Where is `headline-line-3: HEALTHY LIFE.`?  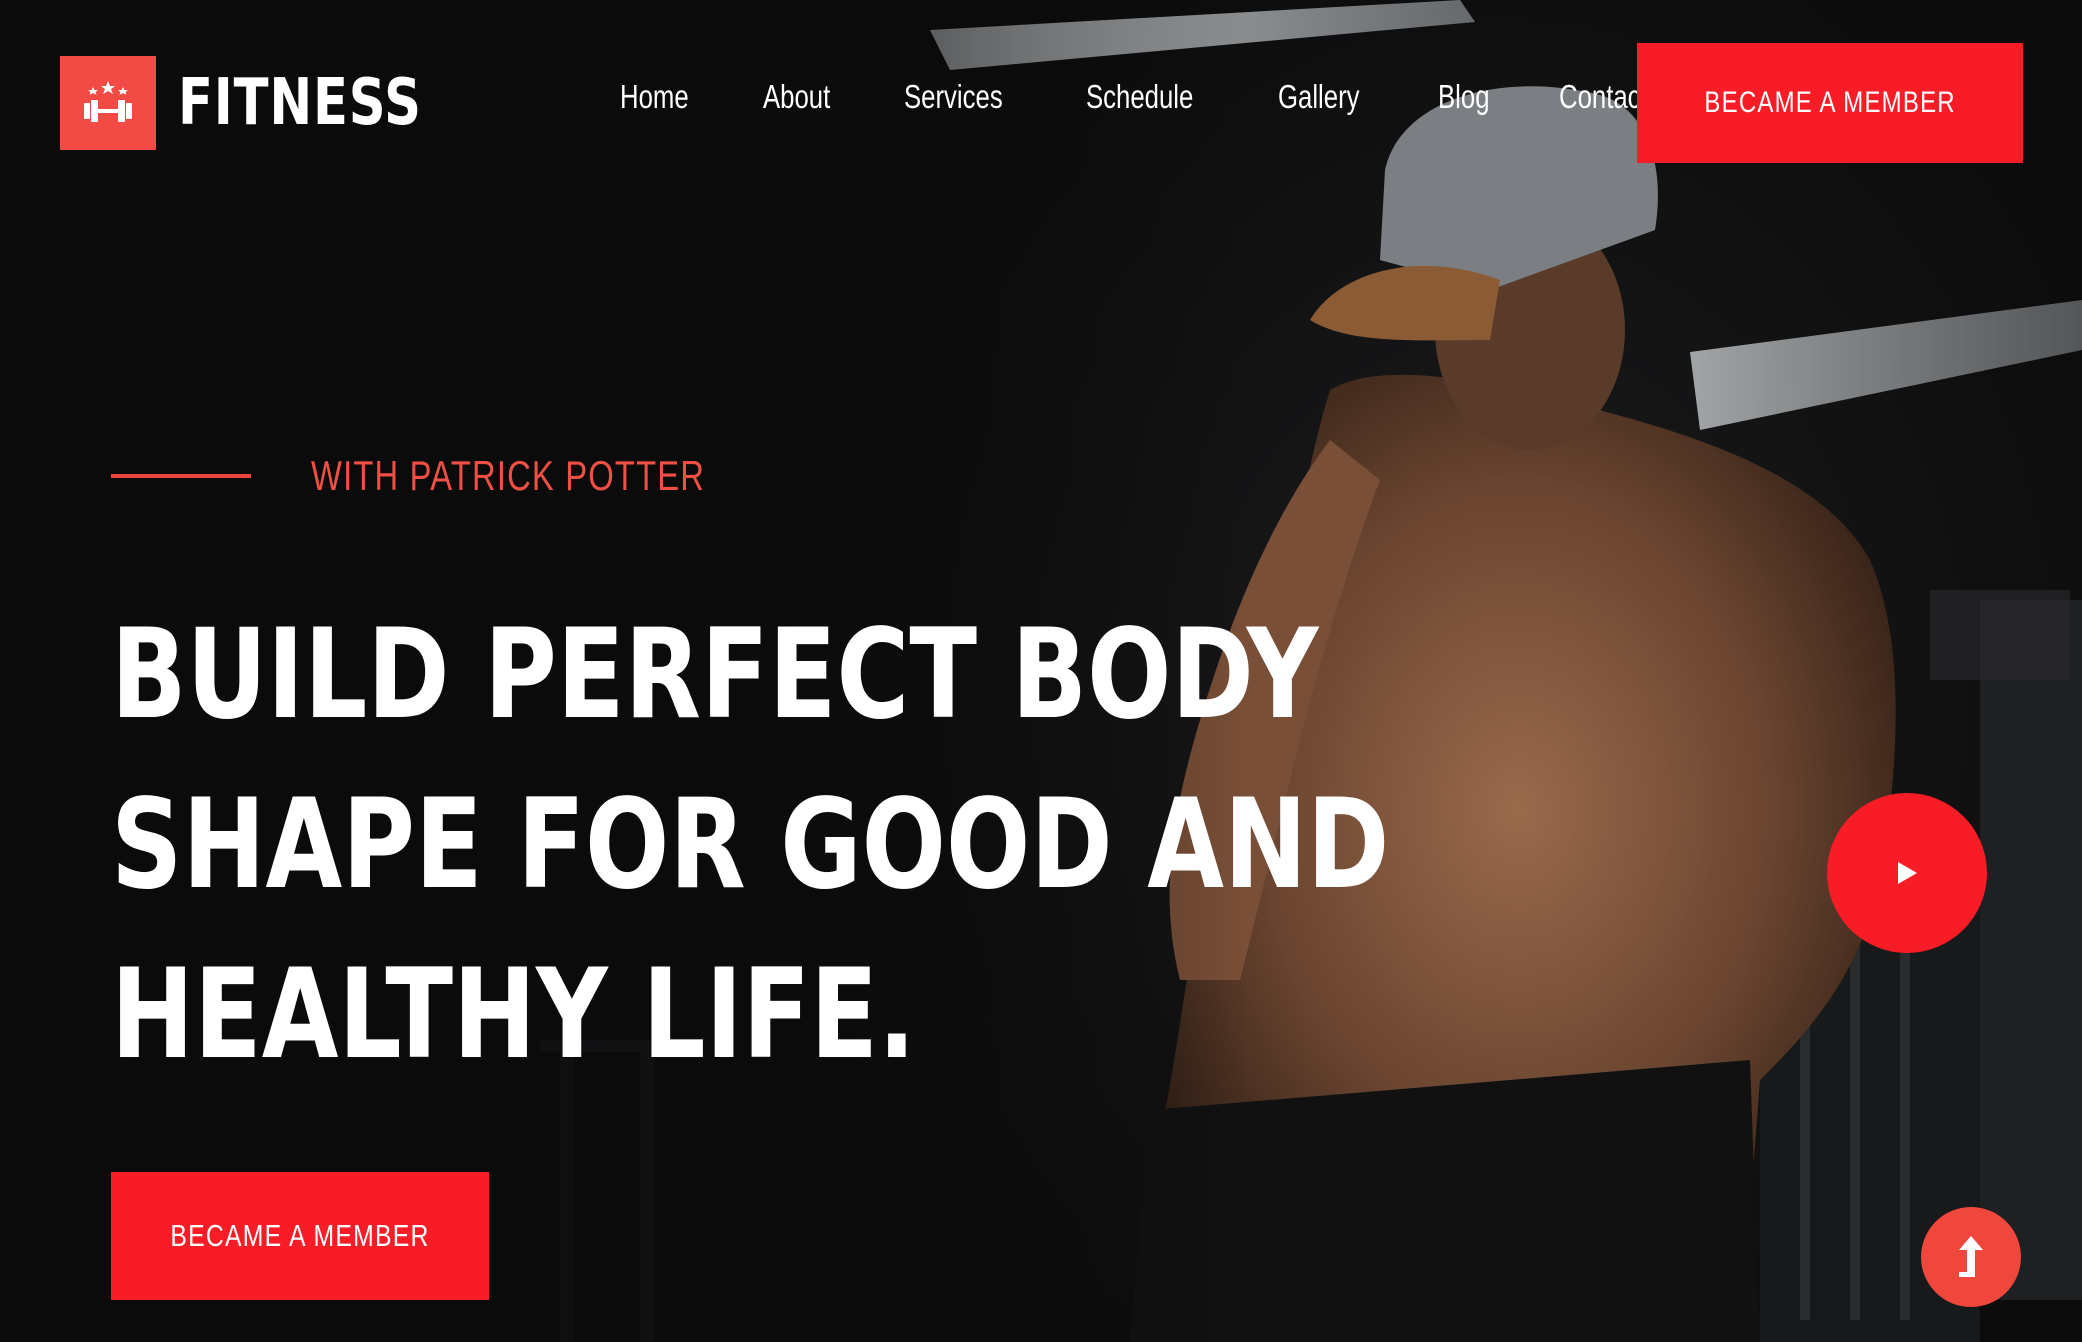 headline-line-3: HEALTHY LIFE. is located at coordinates (513, 1015).